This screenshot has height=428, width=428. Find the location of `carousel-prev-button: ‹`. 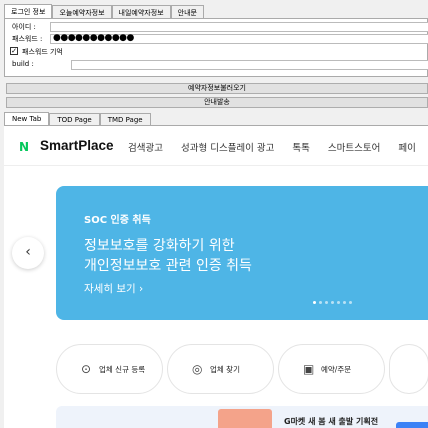

carousel-prev-button: ‹ is located at coordinates (28, 253).